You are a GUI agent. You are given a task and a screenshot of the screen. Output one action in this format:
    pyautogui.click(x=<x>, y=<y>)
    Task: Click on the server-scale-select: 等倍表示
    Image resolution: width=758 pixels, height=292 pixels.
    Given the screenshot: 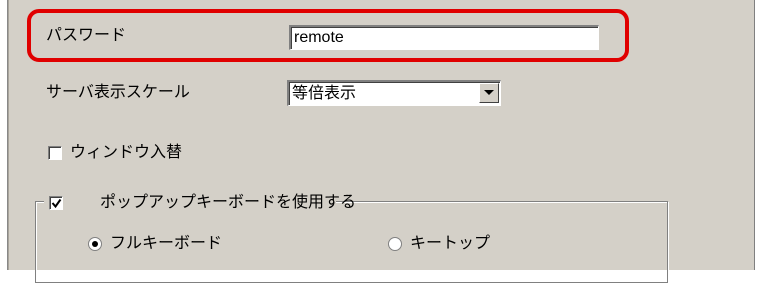 What is the action you would take?
    pyautogui.click(x=394, y=93)
    